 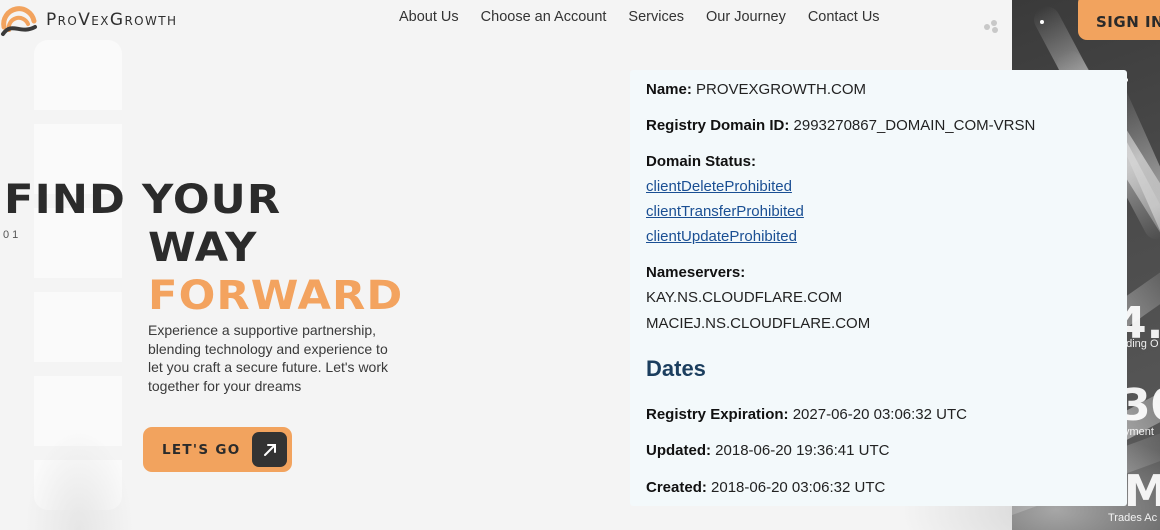 I want to click on lets-go-label: LET'S GO, so click(x=201, y=449).